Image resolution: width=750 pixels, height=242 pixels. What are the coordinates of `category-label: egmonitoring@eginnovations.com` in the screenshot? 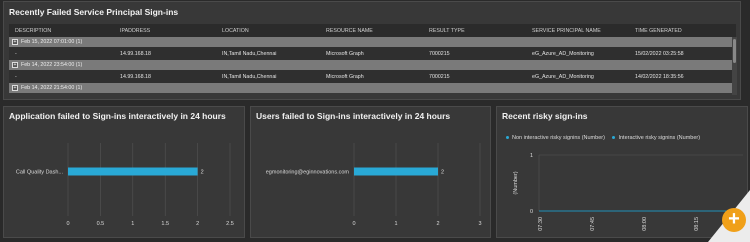 It's located at (308, 173).